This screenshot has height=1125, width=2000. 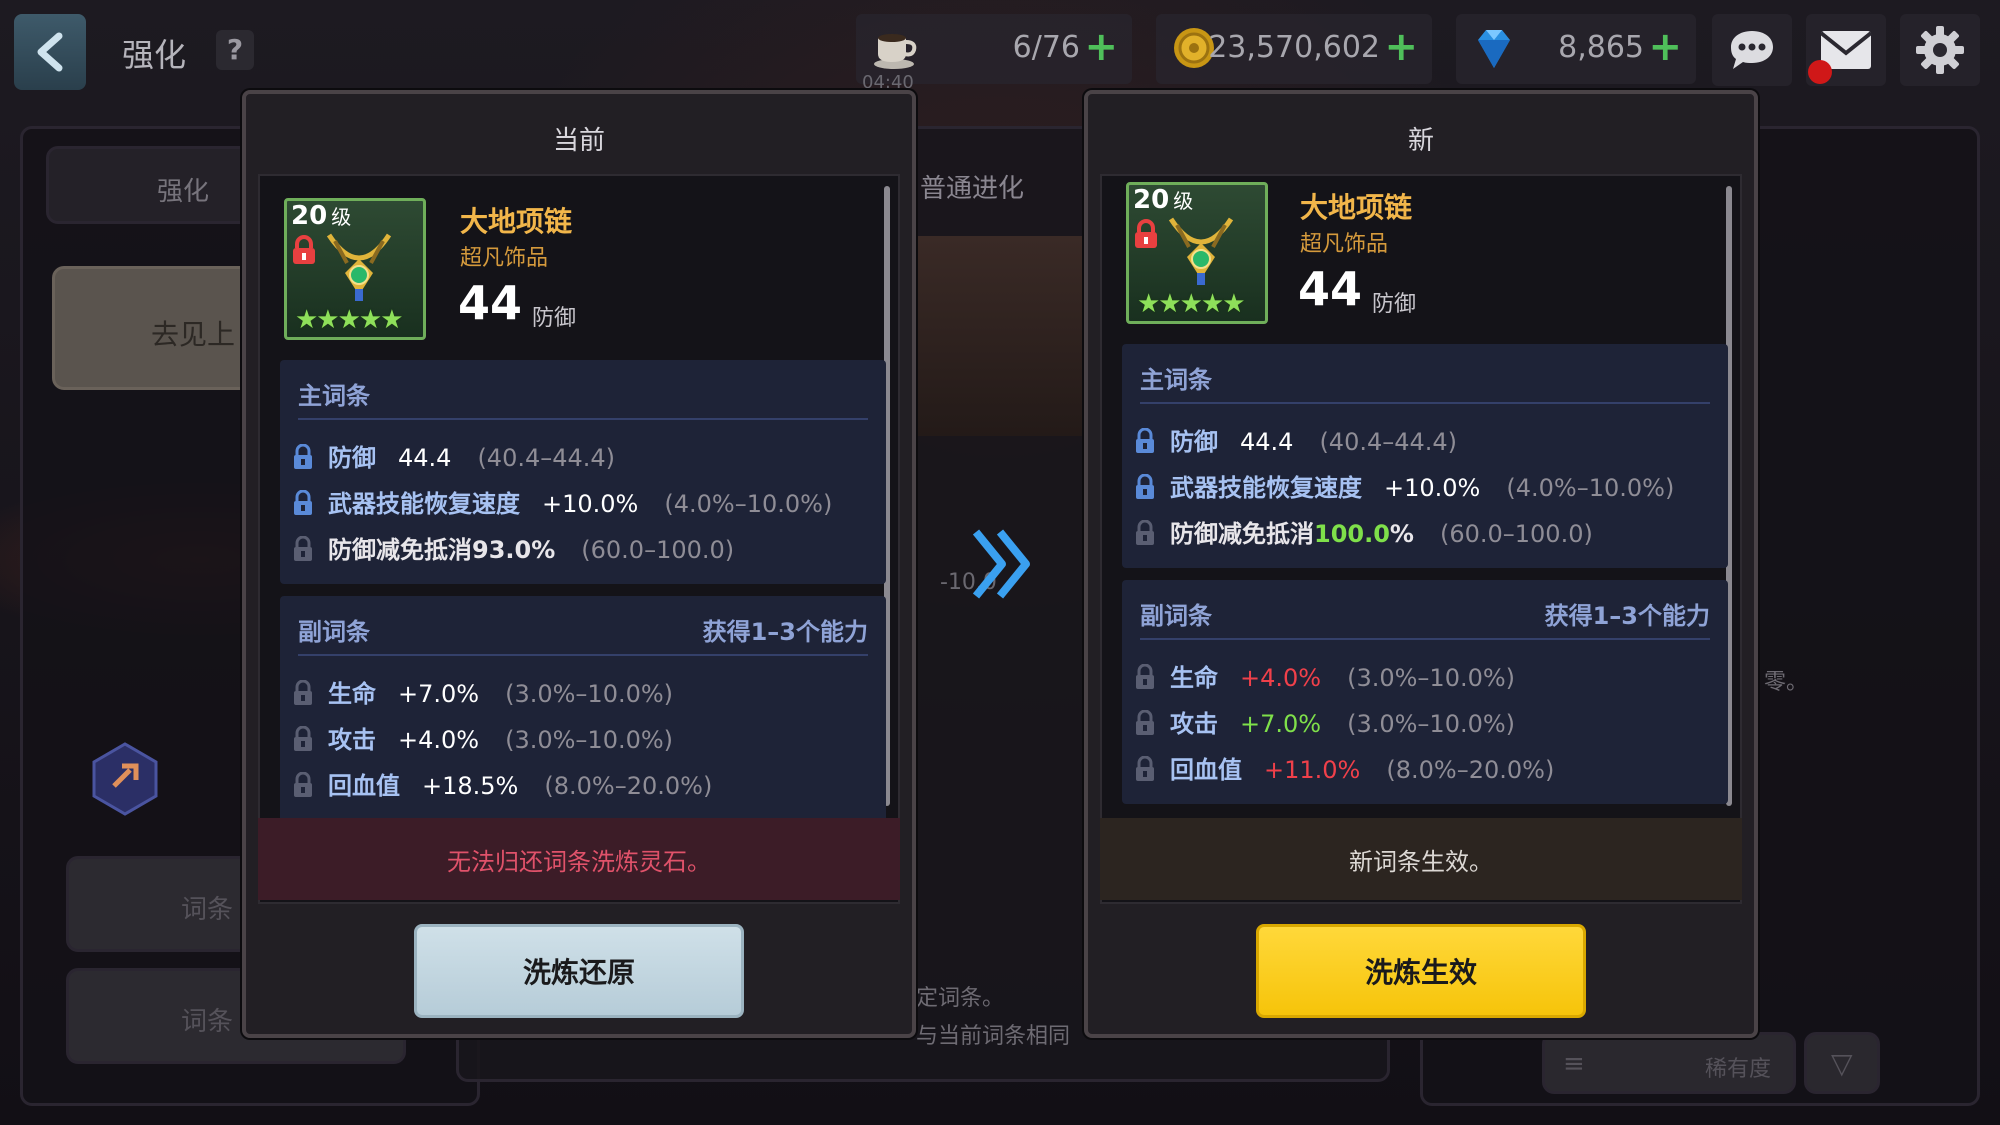 I want to click on chat-button, so click(x=1752, y=50).